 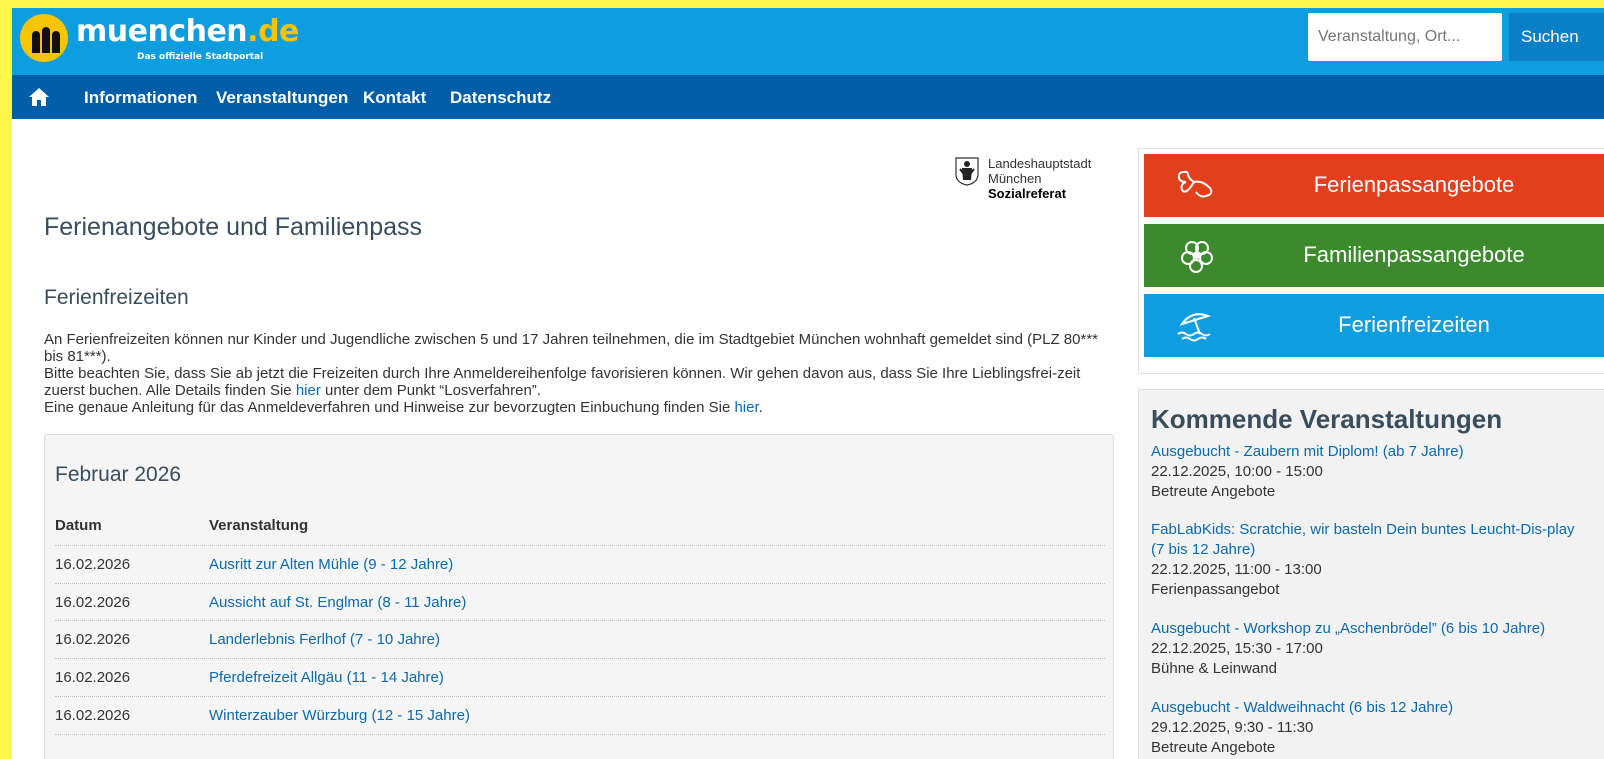 I want to click on event-category: Ferienpassangebot, so click(x=1215, y=589).